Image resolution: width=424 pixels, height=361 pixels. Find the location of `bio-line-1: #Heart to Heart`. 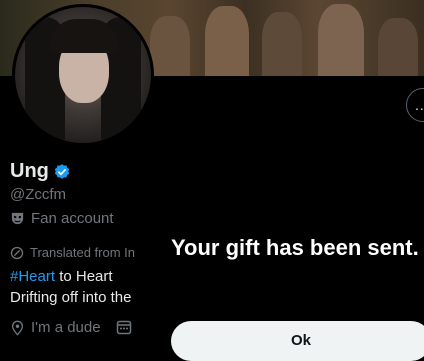

bio-line-1: #Heart to Heart is located at coordinates (70, 276).